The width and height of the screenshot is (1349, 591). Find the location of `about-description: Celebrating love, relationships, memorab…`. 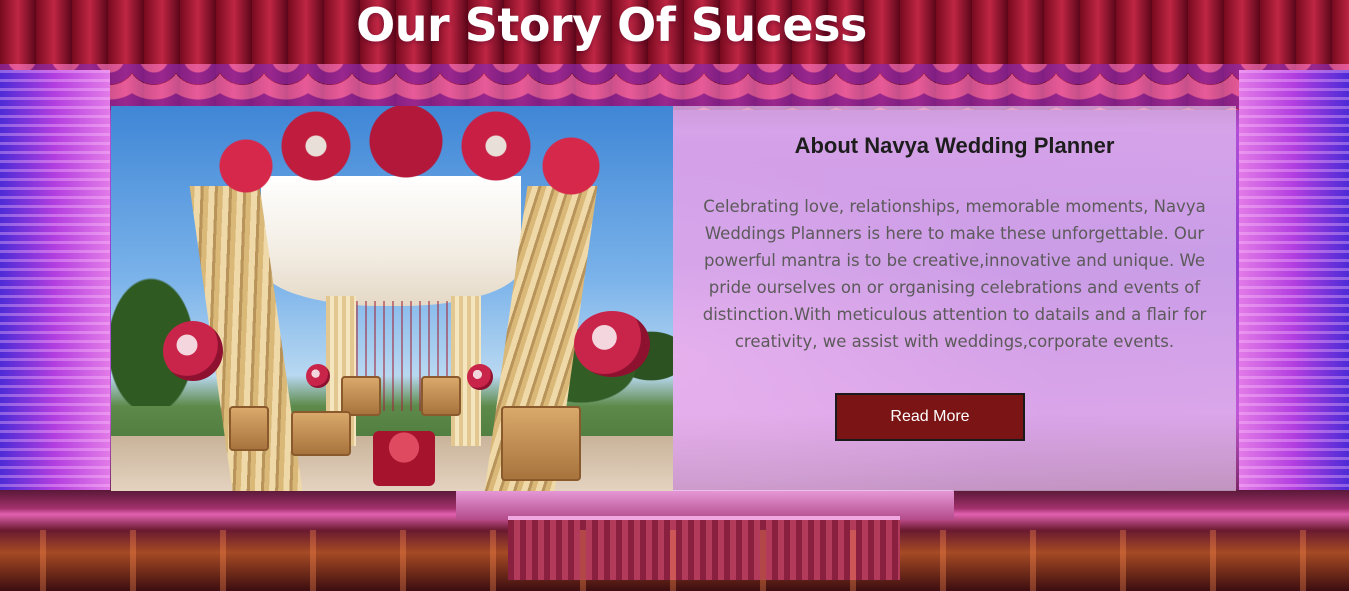

about-description: Celebrating love, relationships, memorab… is located at coordinates (954, 274).